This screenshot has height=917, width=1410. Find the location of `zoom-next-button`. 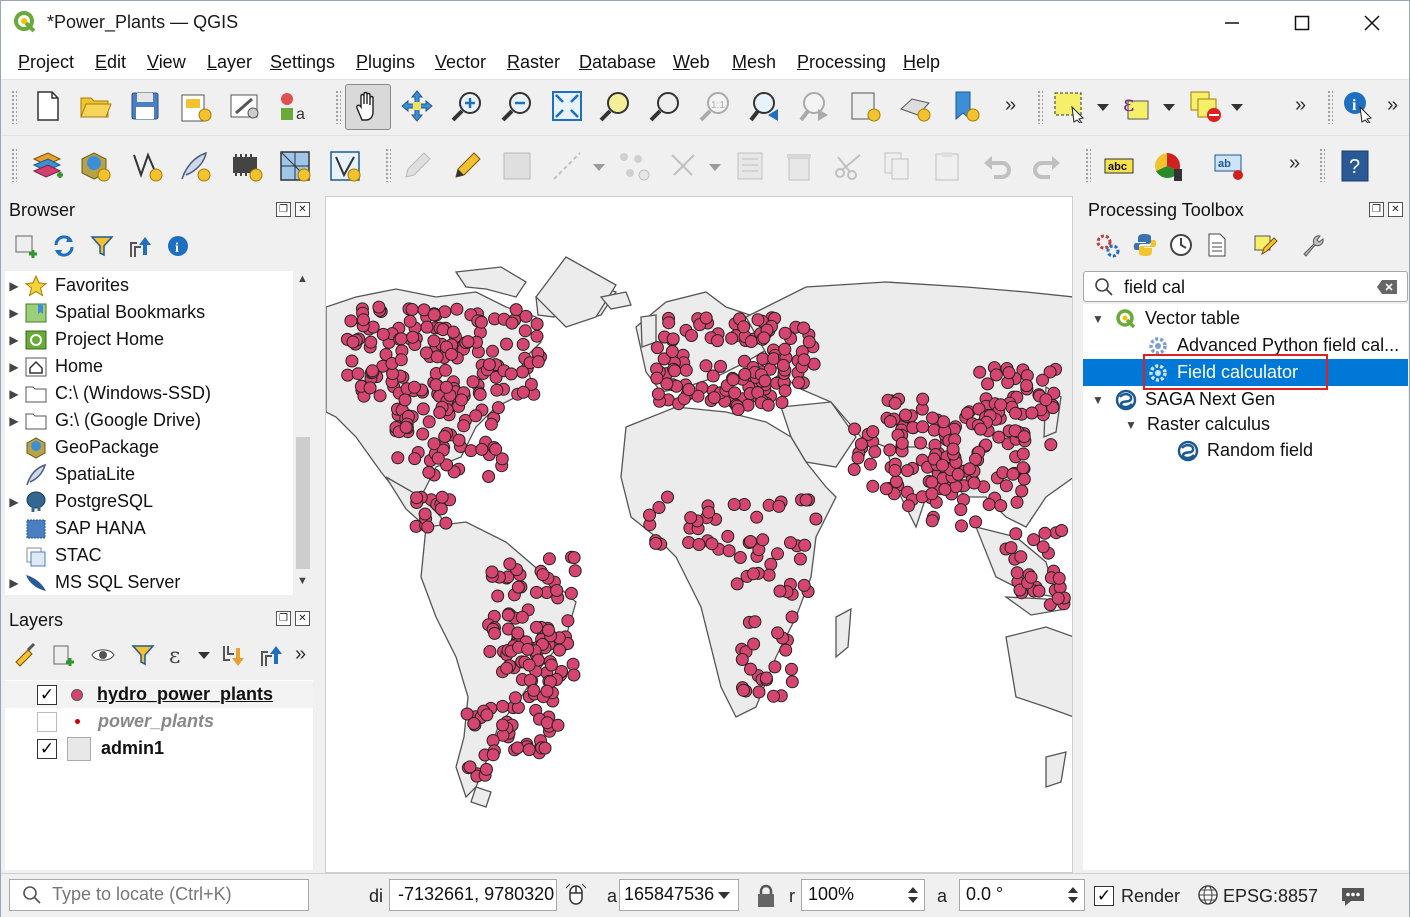

zoom-next-button is located at coordinates (815, 106).